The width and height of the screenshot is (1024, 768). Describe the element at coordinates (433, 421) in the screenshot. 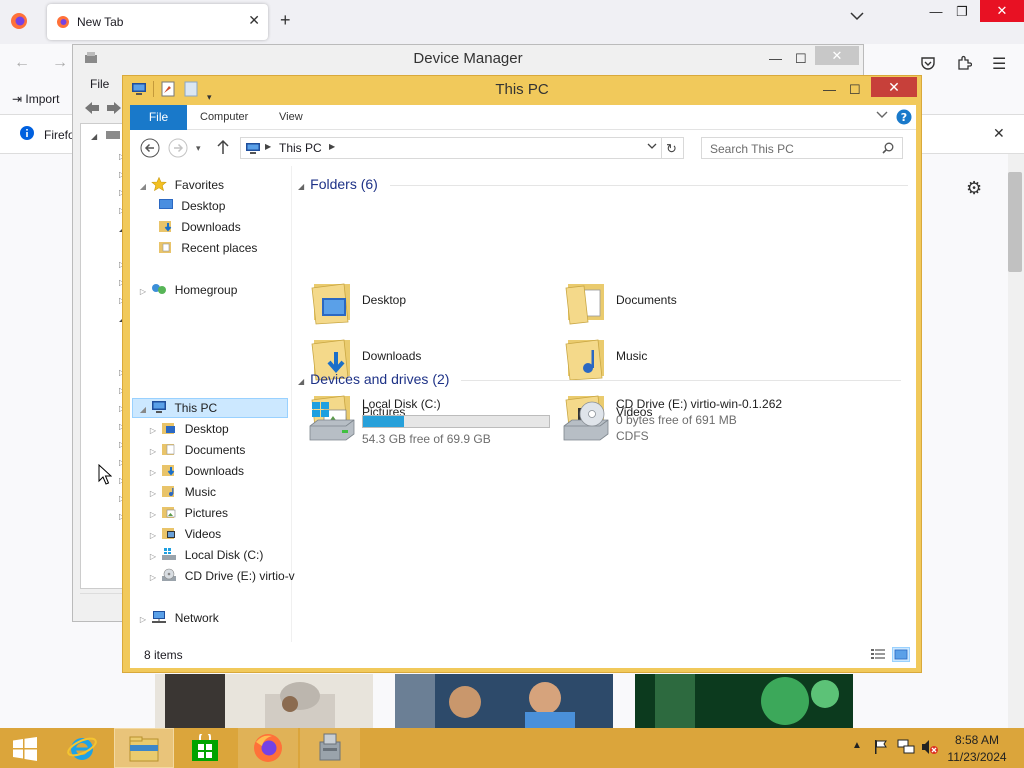

I see `drive-tile-local-disk: Local Disk (C:) 54.3 GB free of 69.9 GB` at that location.